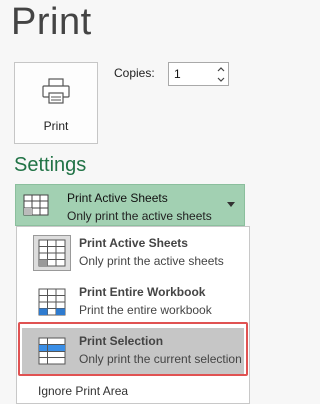 This screenshot has height=404, width=320. What do you see at coordinates (142, 292) in the screenshot?
I see `option-title: Print Entire Workbook` at bounding box center [142, 292].